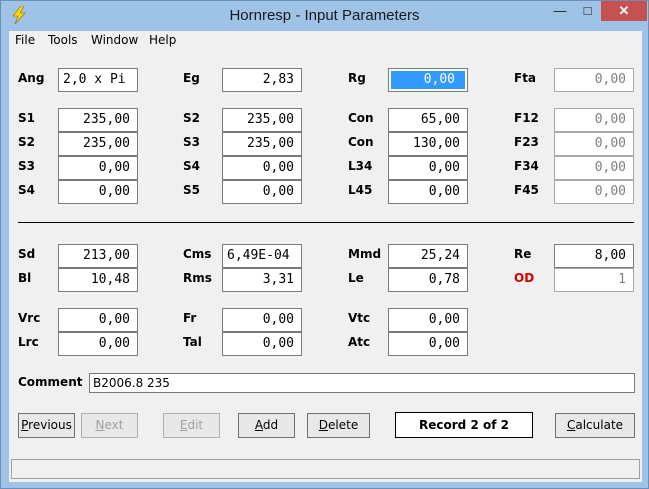 Image resolution: width=649 pixels, height=489 pixels. I want to click on field-s3: 0,00, so click(98, 168).